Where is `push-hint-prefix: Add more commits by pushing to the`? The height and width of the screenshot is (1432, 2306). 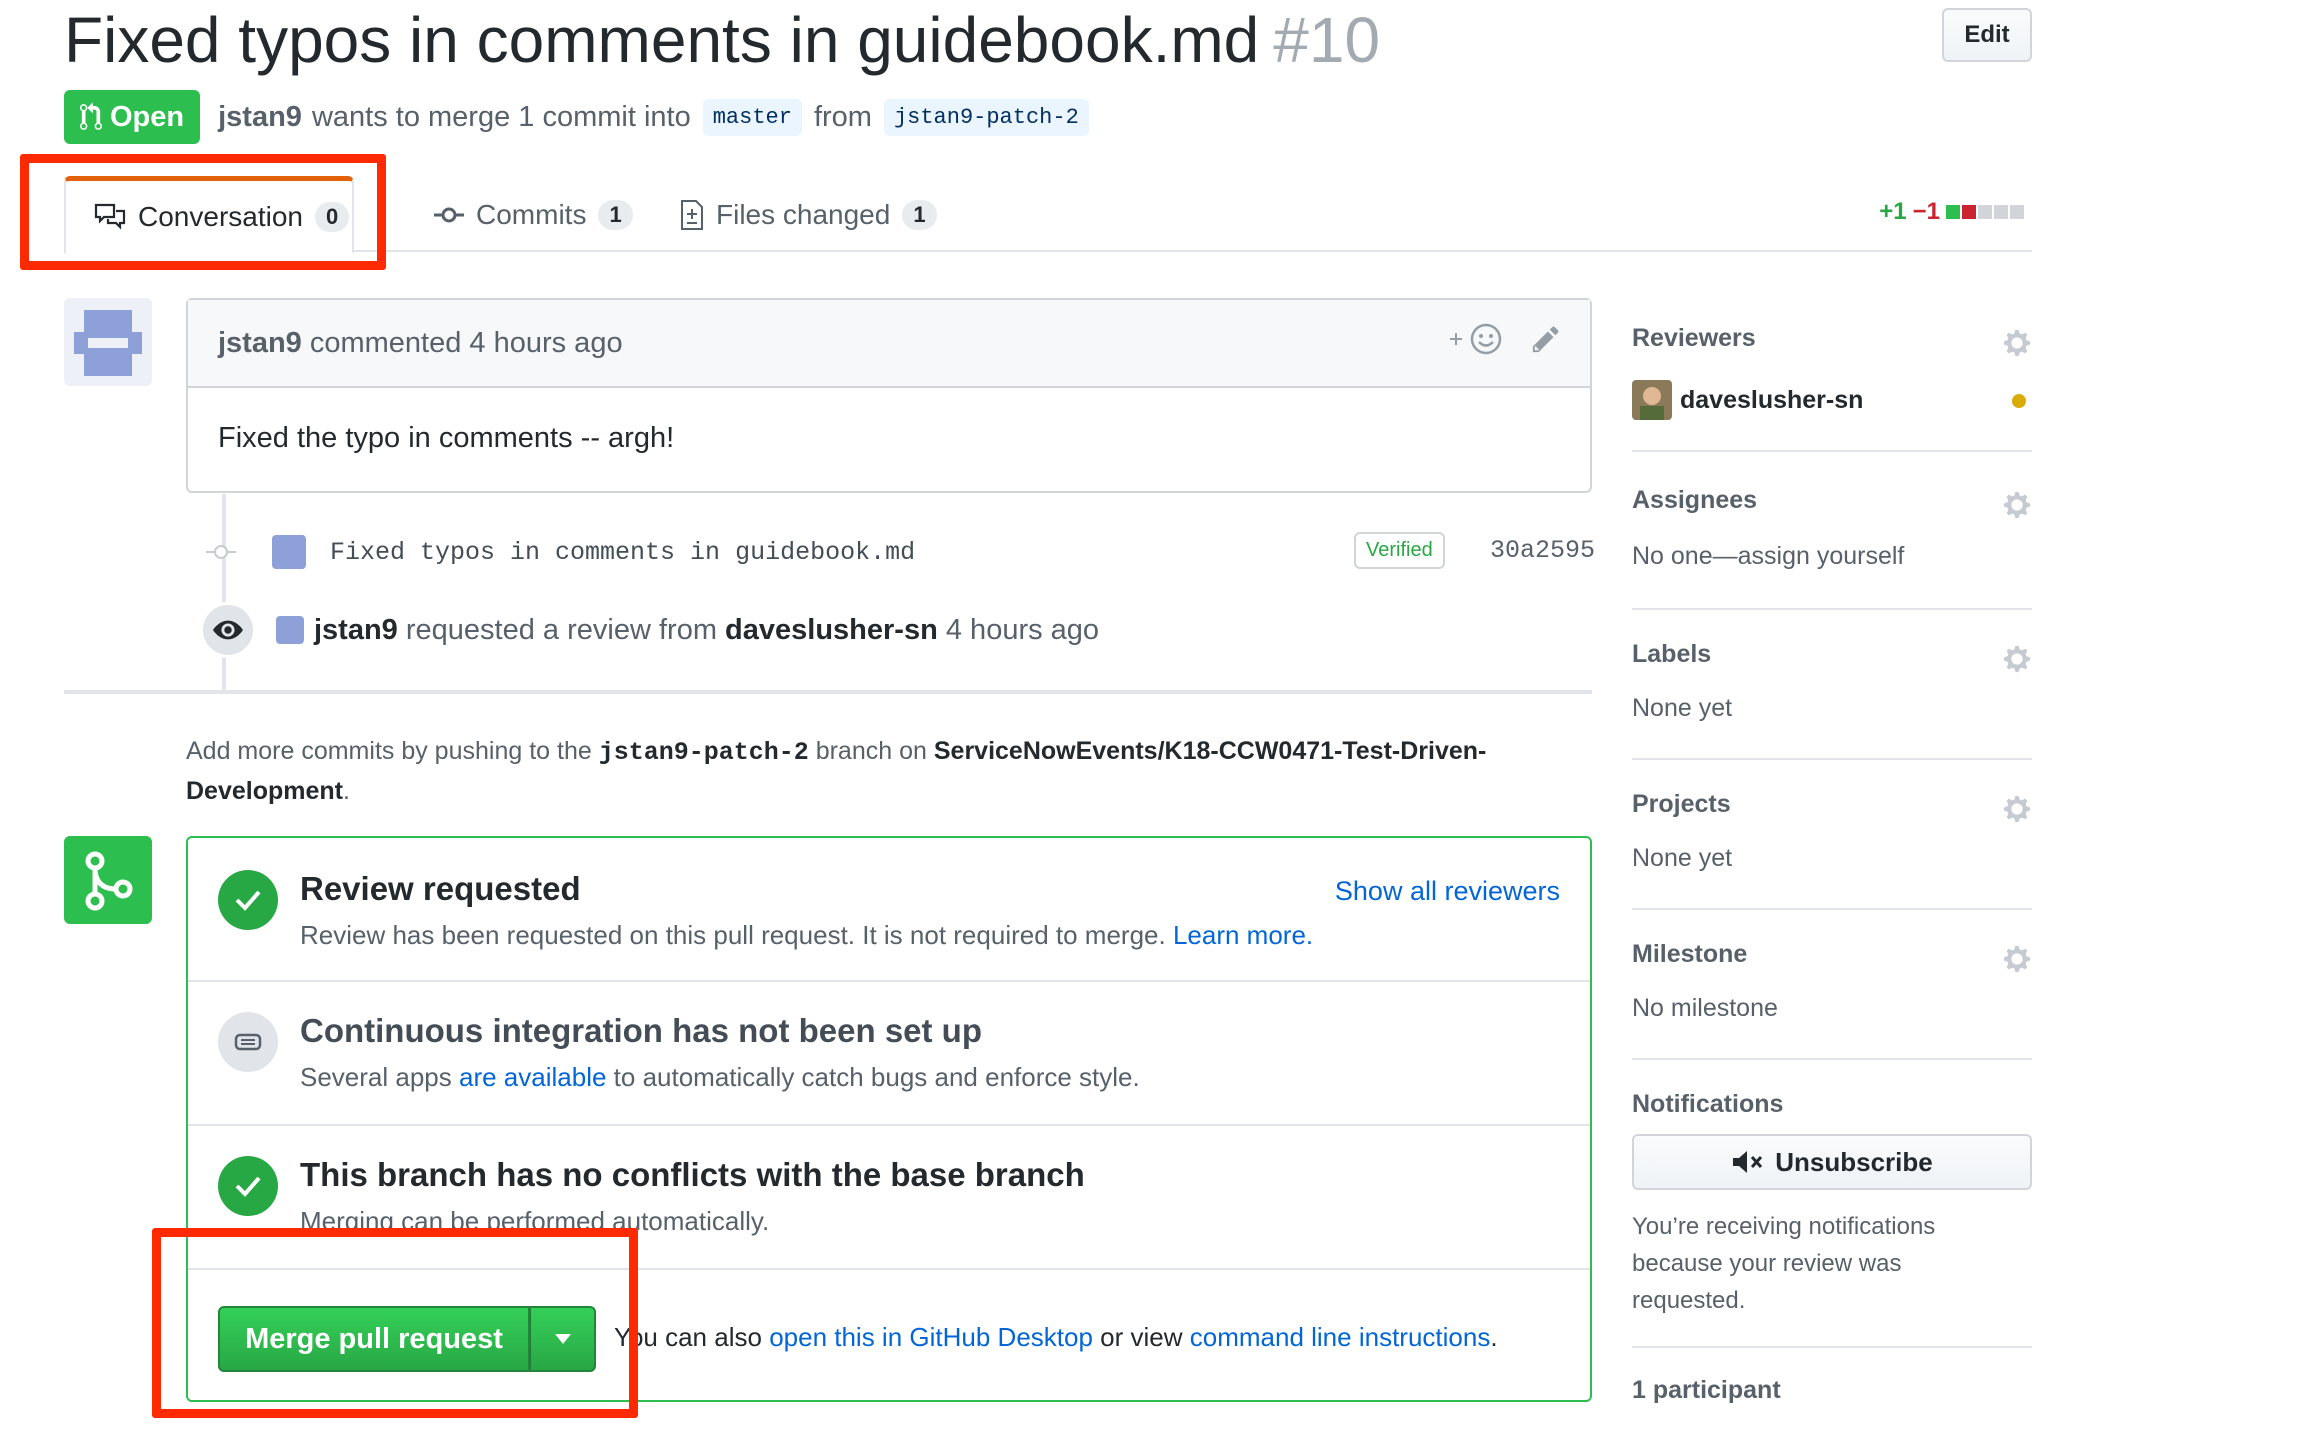 push-hint-prefix: Add more commits by pushing to the is located at coordinates (389, 751).